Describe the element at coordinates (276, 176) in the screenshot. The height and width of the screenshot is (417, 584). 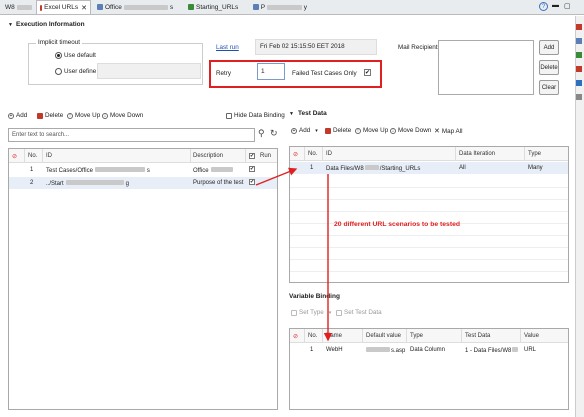
I see `arrow-to-test-data` at that location.